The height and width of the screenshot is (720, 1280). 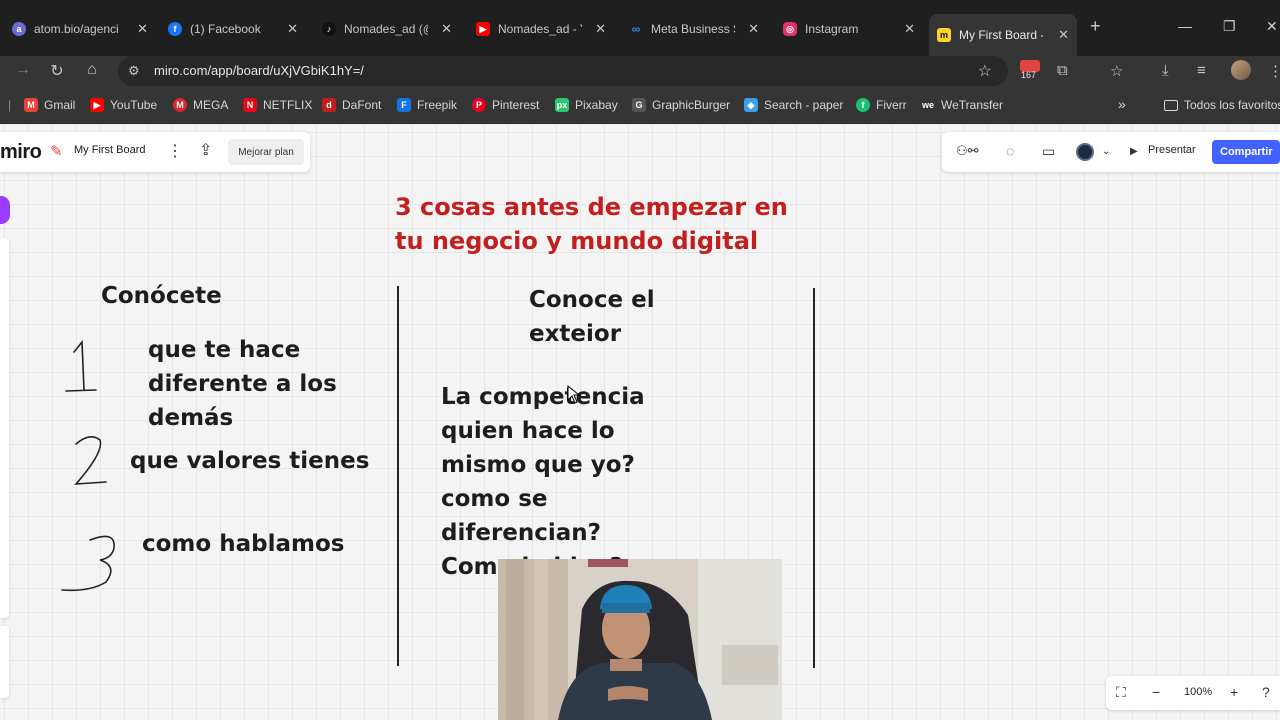 I want to click on bookmark-gmail: M Gmail, so click(x=49, y=105).